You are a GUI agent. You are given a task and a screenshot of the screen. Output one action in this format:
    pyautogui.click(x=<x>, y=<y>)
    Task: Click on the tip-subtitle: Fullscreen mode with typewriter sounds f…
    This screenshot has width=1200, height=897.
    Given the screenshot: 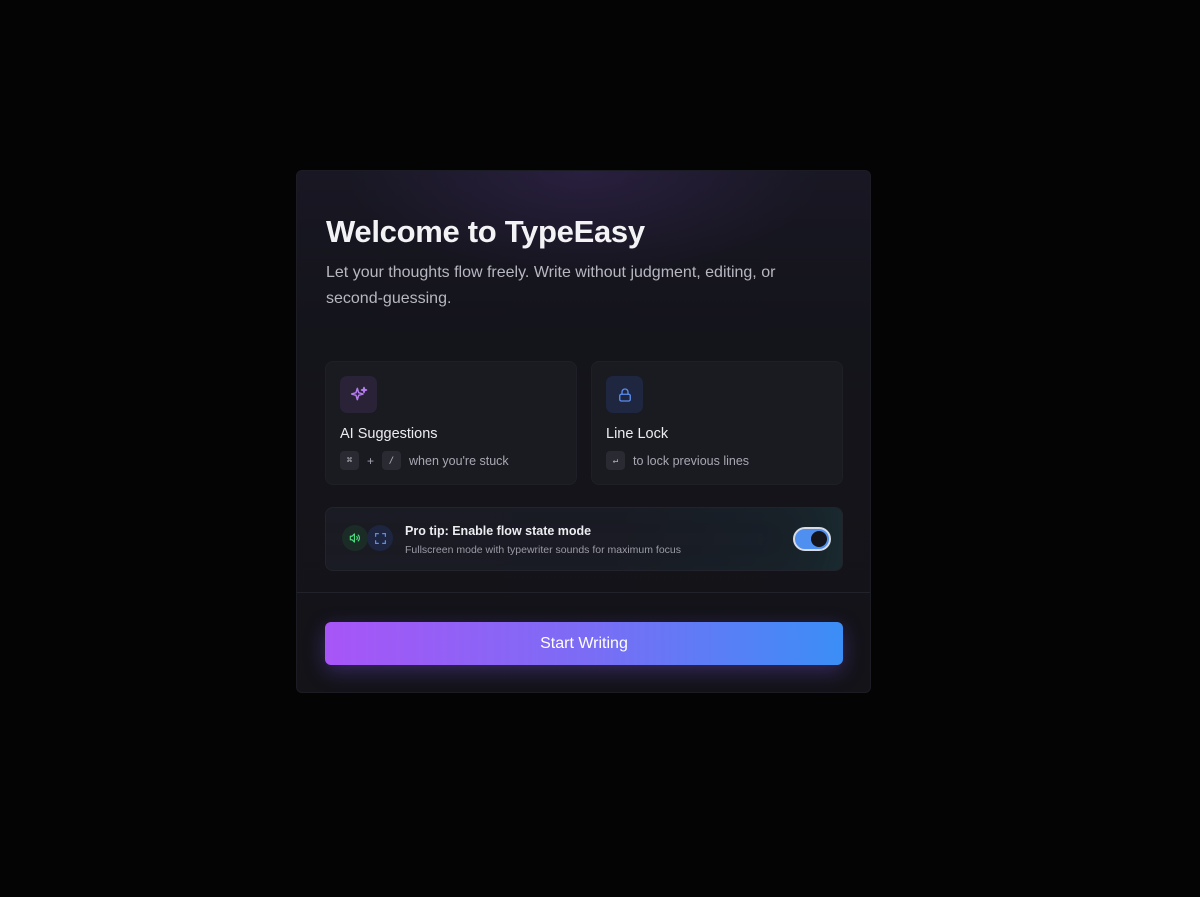 What is the action you would take?
    pyautogui.click(x=543, y=550)
    